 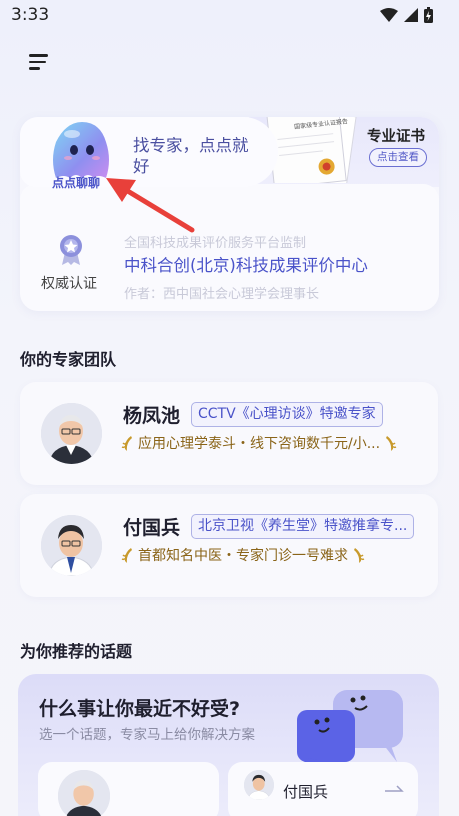 I want to click on auth-label: 权威认证, so click(x=69, y=284).